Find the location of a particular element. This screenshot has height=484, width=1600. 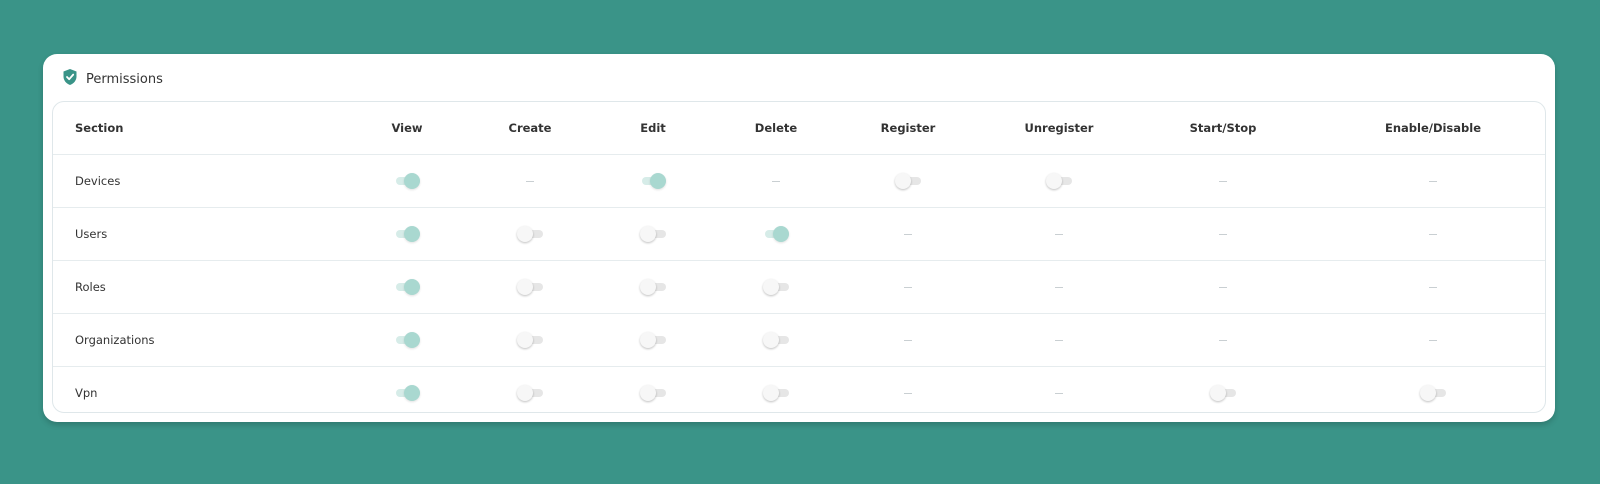

column-header-section: Section is located at coordinates (193, 128).